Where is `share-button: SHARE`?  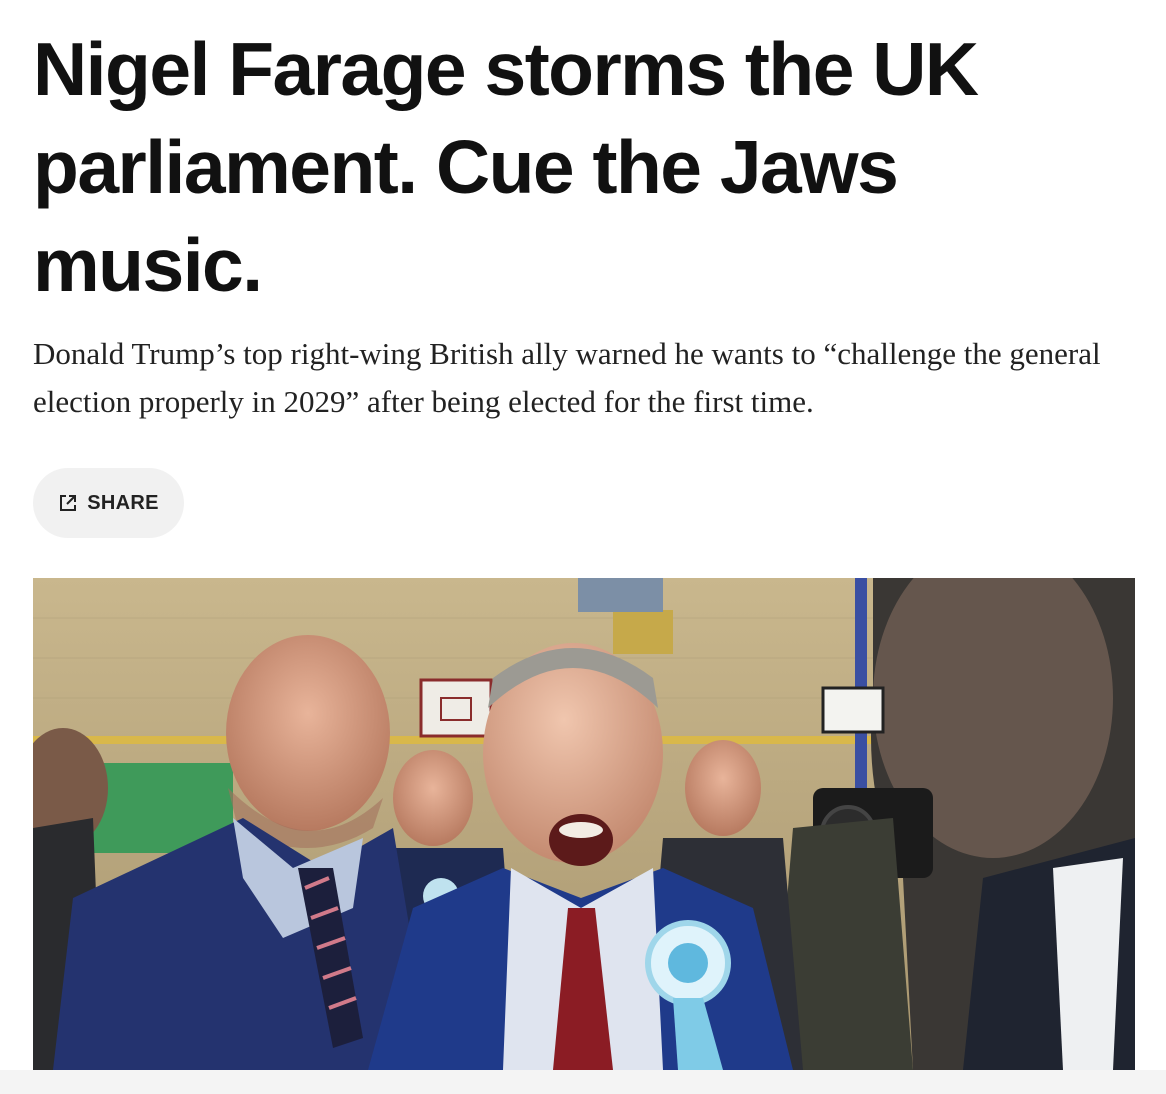 share-button: SHARE is located at coordinates (108, 503).